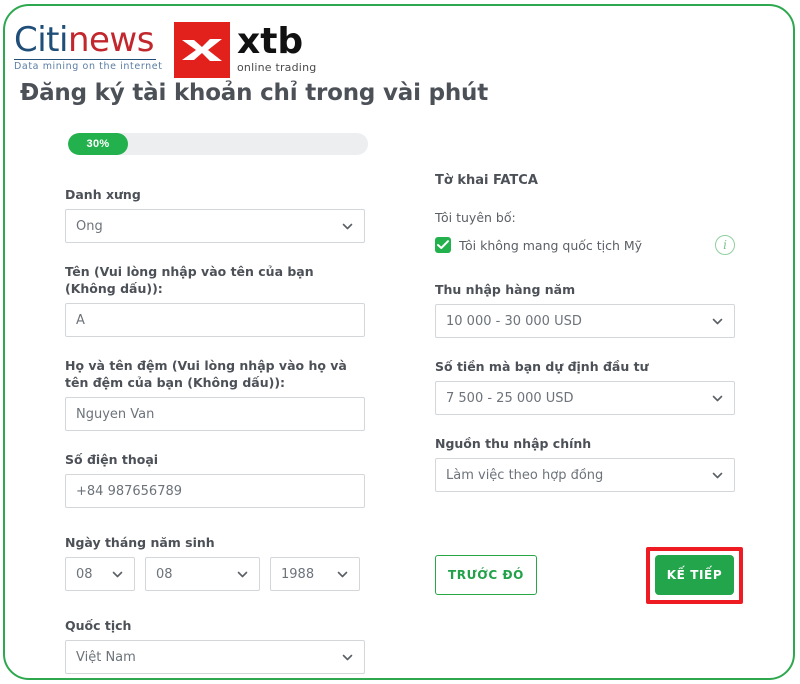 The width and height of the screenshot is (800, 684). I want to click on fatca-checkbox-row: Tôi không mang quốc tịch Mỹ i, so click(585, 245).